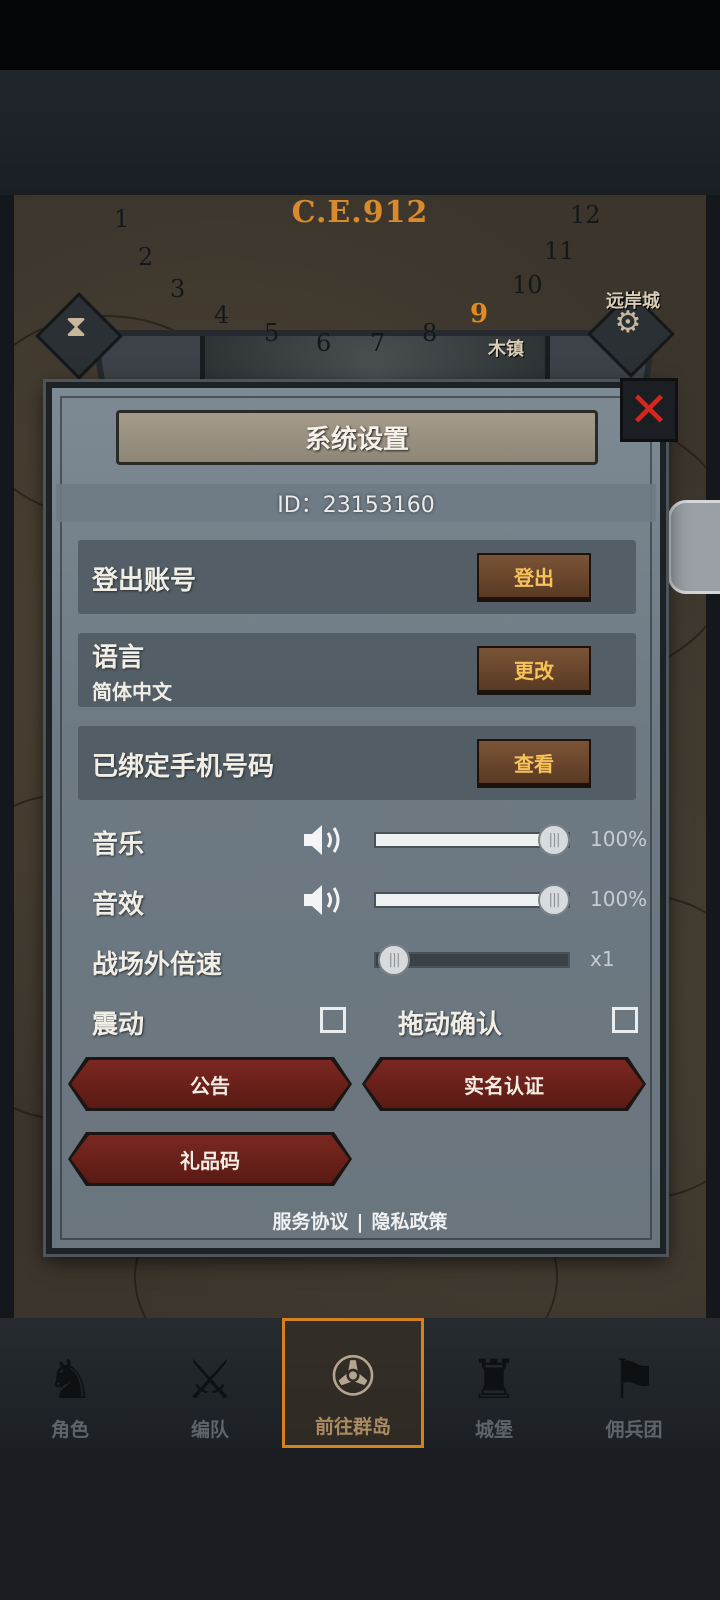 The image size is (720, 1600). What do you see at coordinates (353, 1376) in the screenshot?
I see `compass-icon: ✇` at bounding box center [353, 1376].